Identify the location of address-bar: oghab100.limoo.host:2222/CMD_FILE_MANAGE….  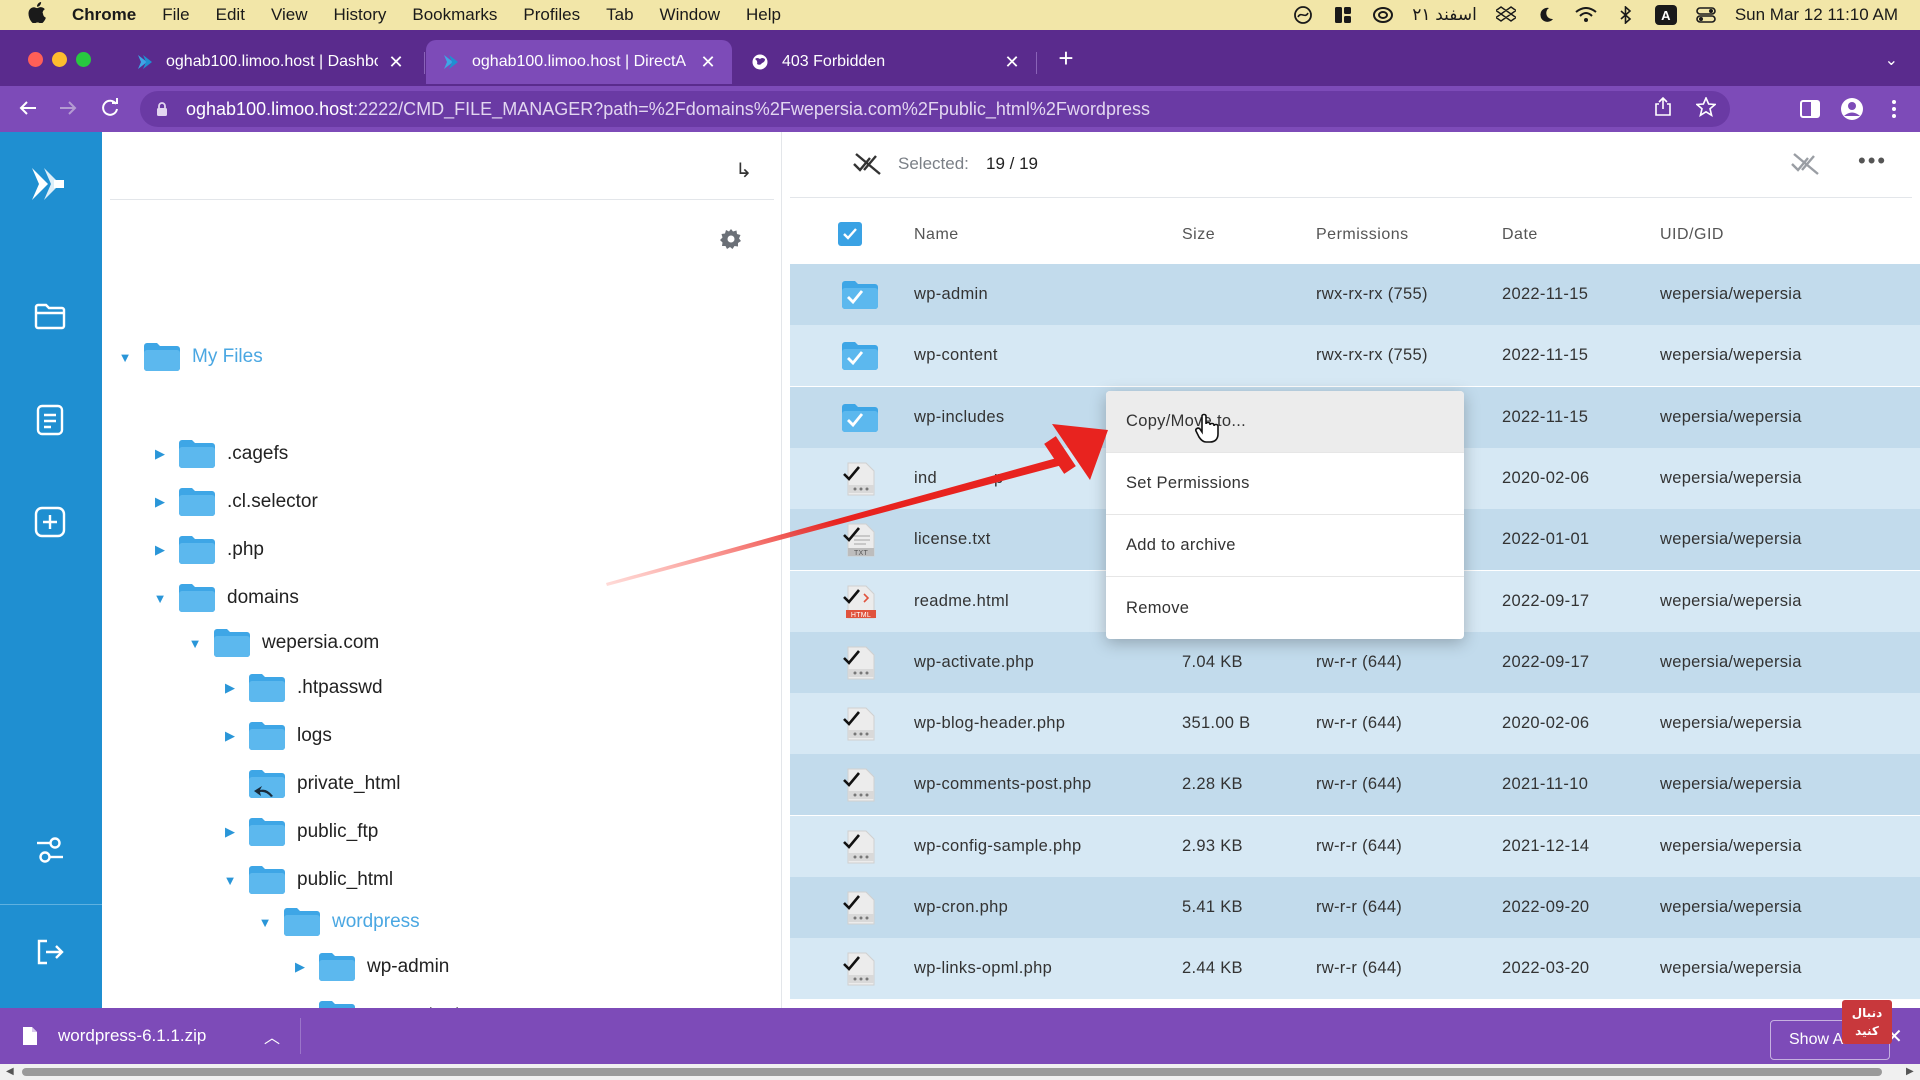
(935, 109).